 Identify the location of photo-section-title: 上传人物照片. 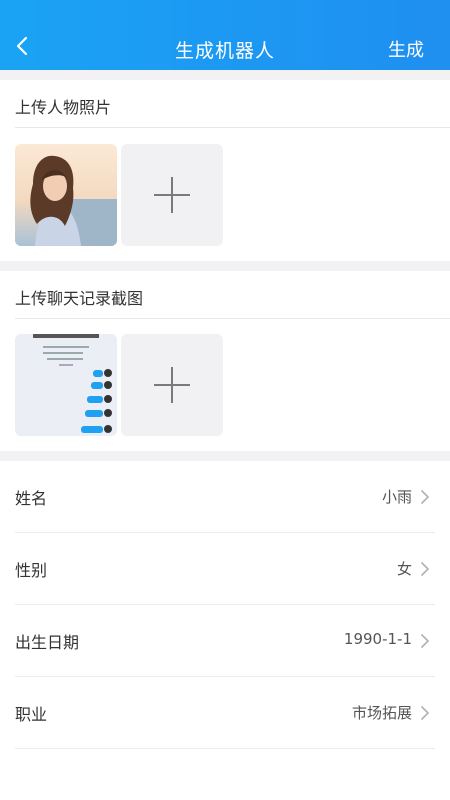
(63, 107).